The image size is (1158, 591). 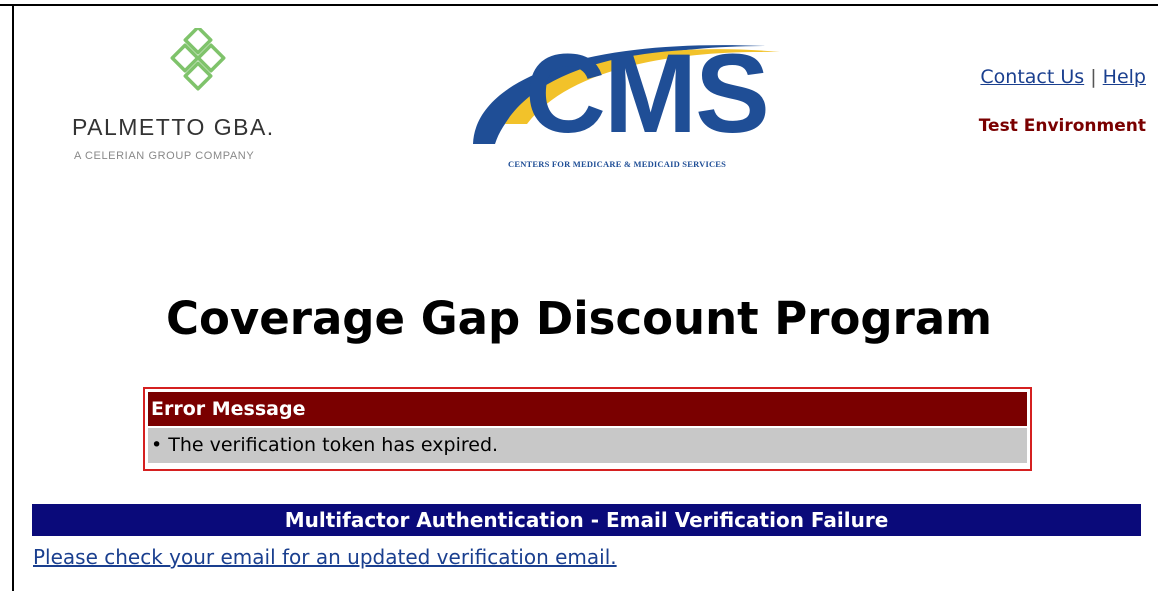 What do you see at coordinates (1124, 77) in the screenshot?
I see `help-link: Help` at bounding box center [1124, 77].